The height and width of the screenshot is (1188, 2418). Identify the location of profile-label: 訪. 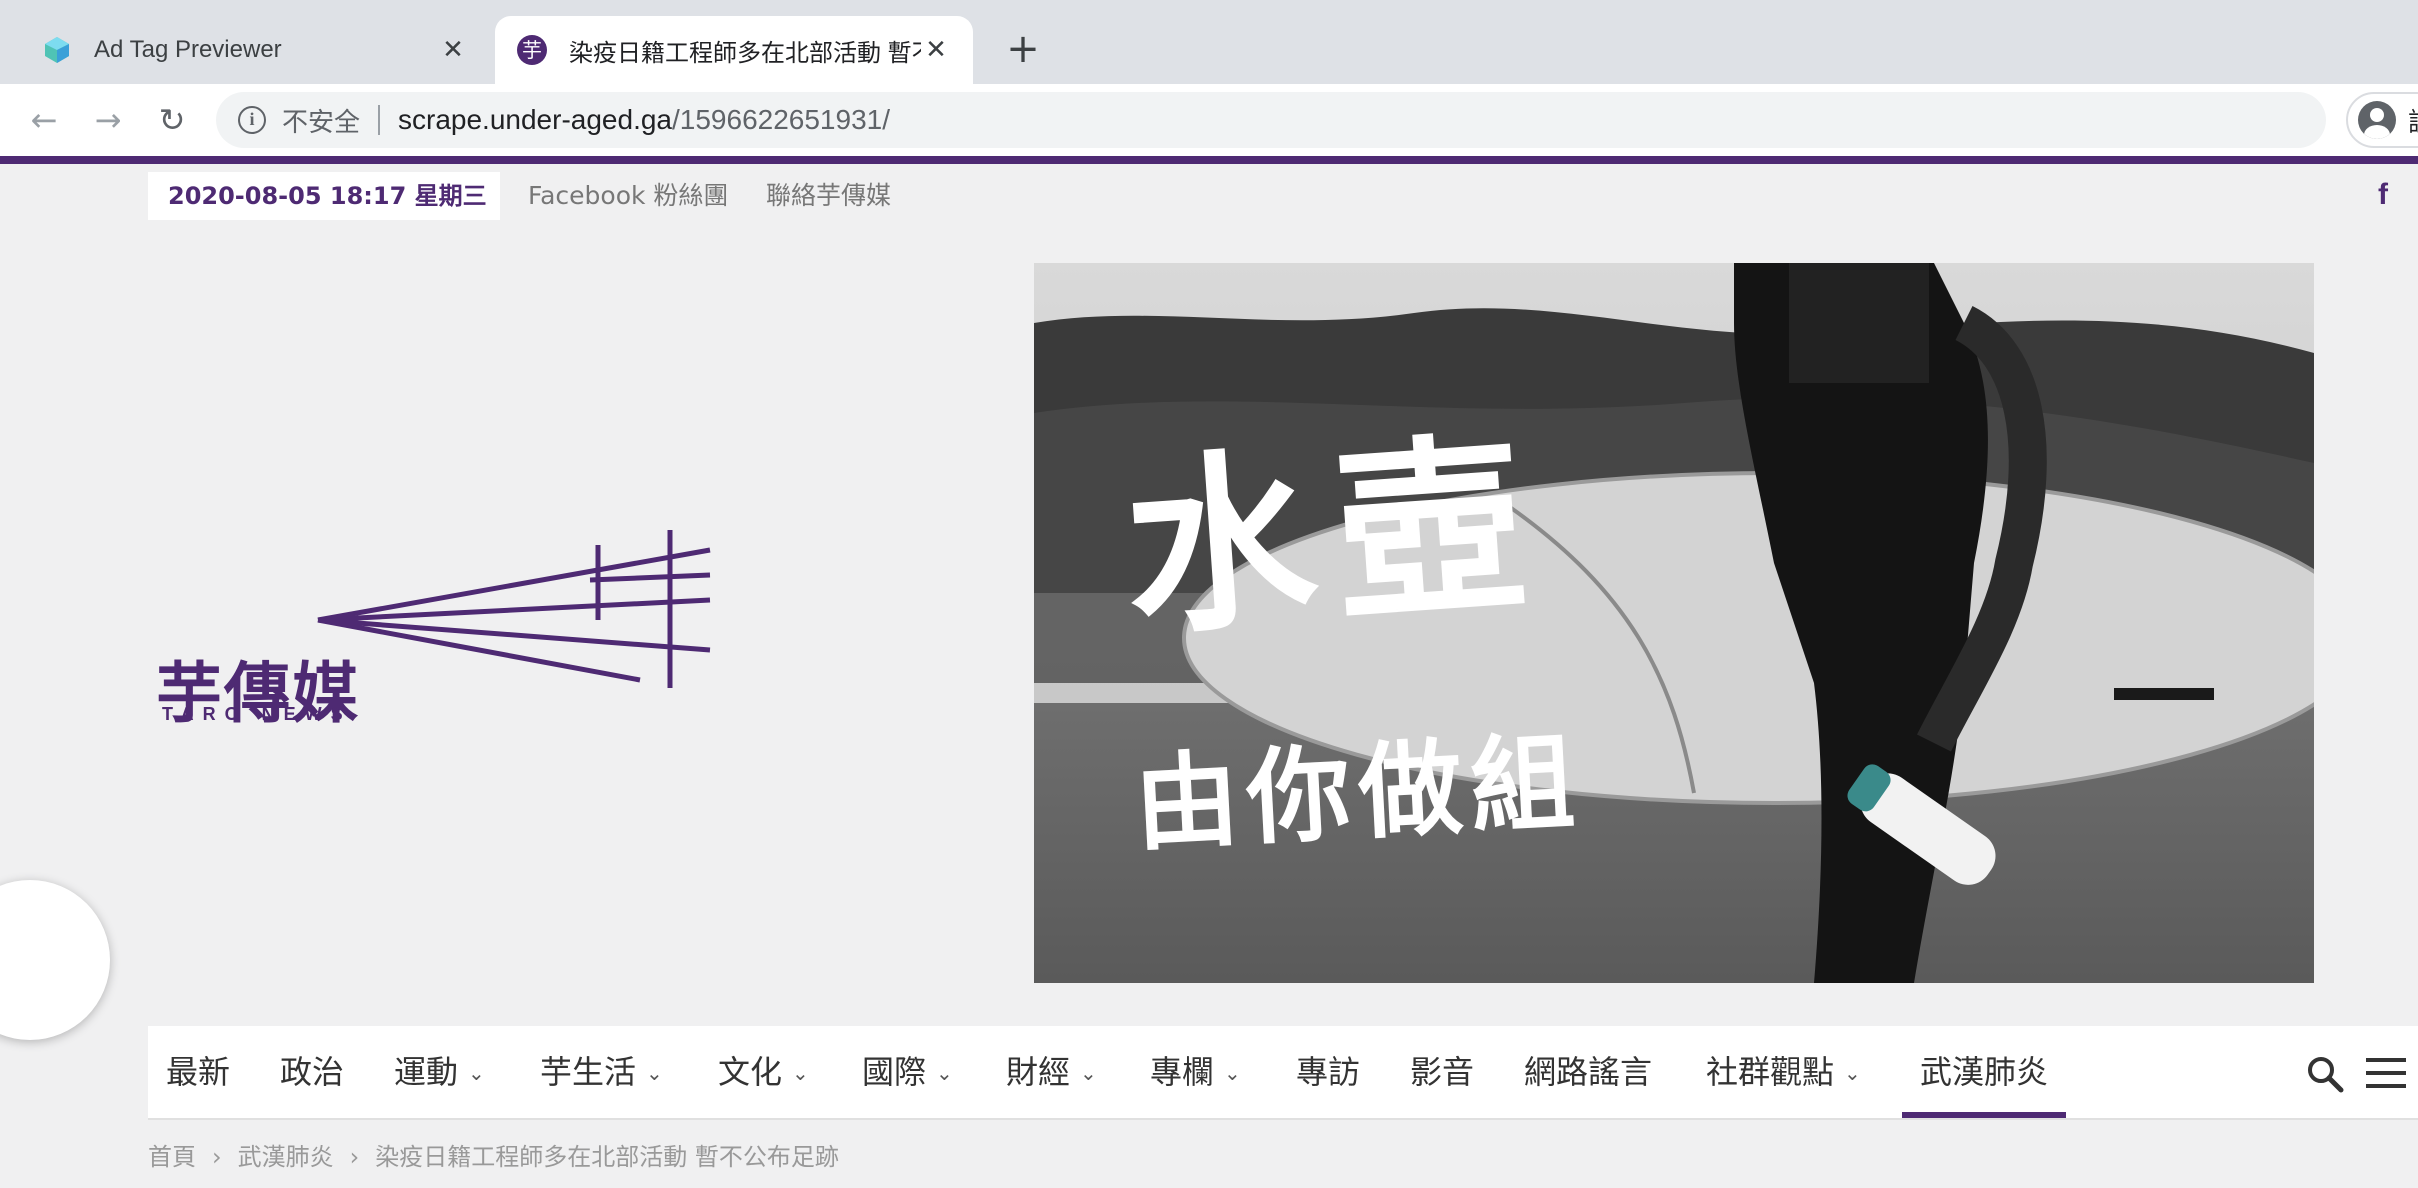
(2413, 120).